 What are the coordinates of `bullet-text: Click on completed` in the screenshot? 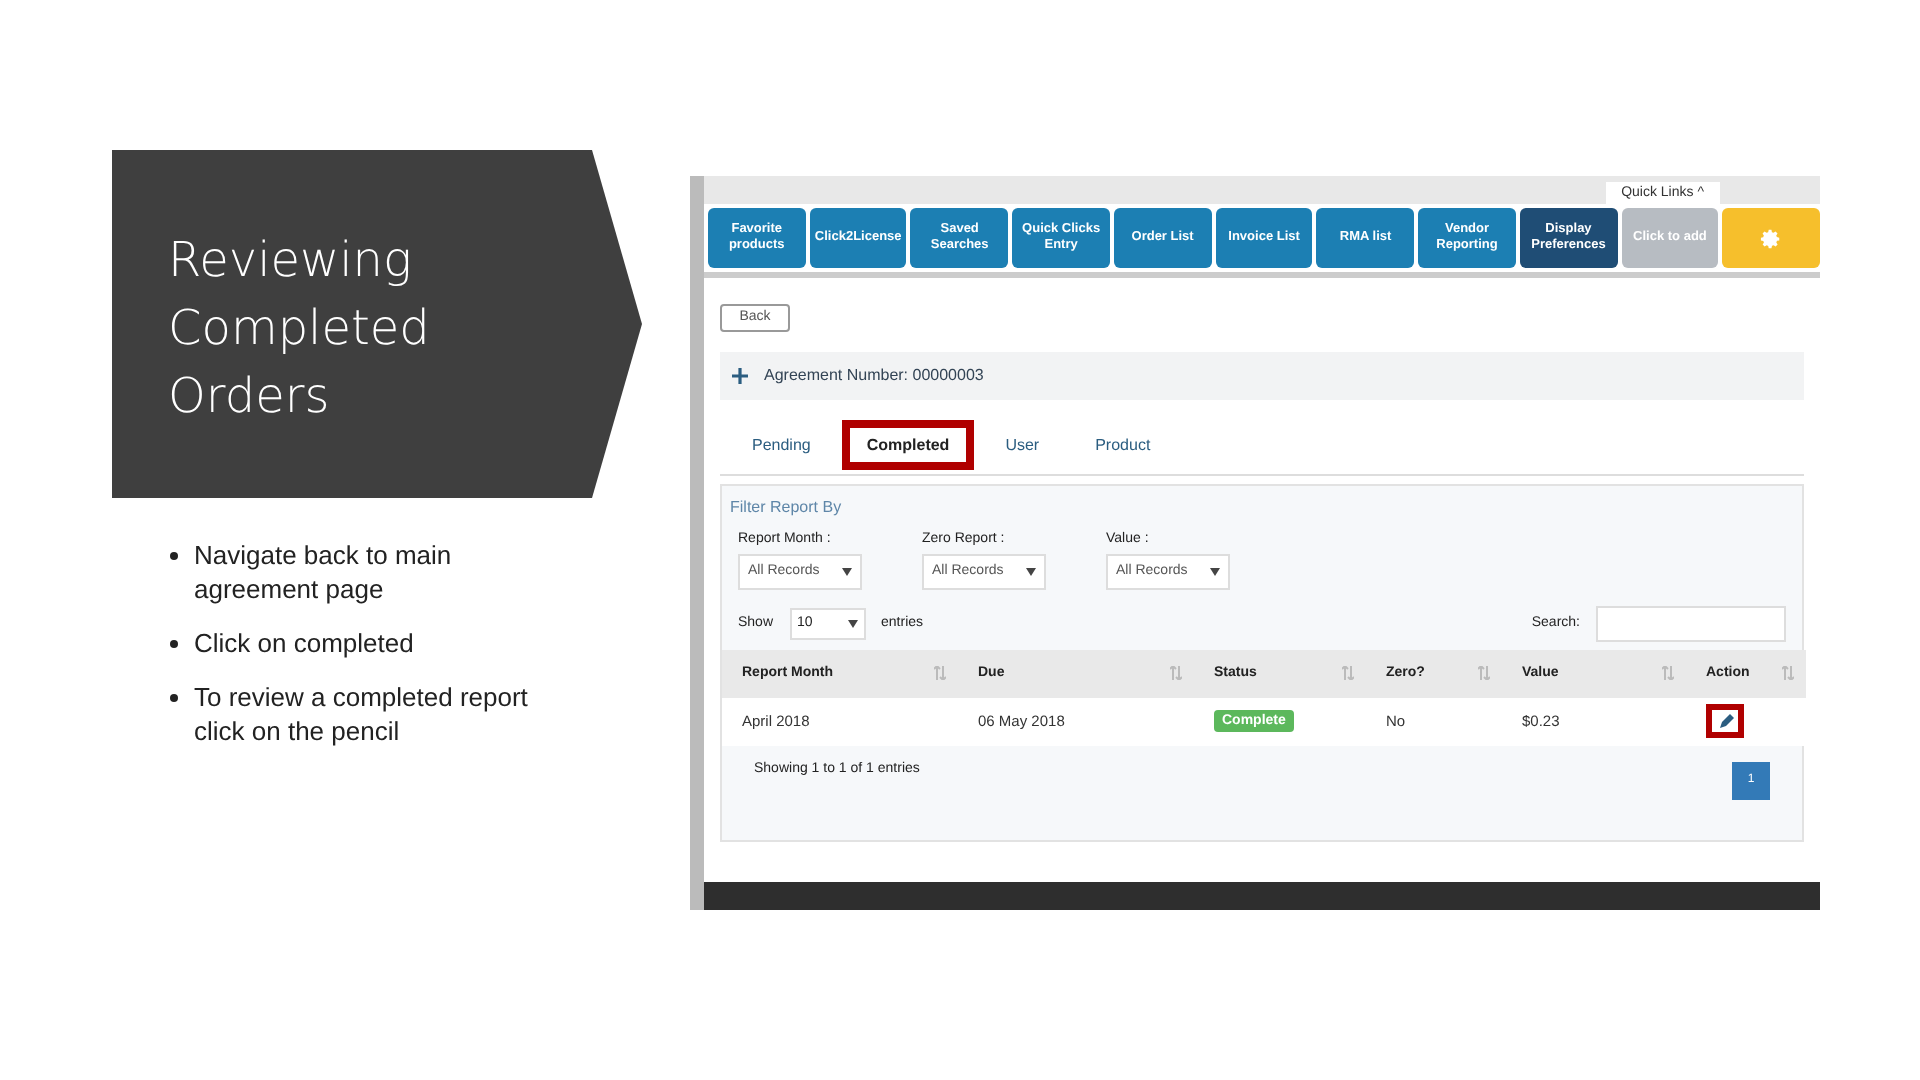 It's located at (304, 643).